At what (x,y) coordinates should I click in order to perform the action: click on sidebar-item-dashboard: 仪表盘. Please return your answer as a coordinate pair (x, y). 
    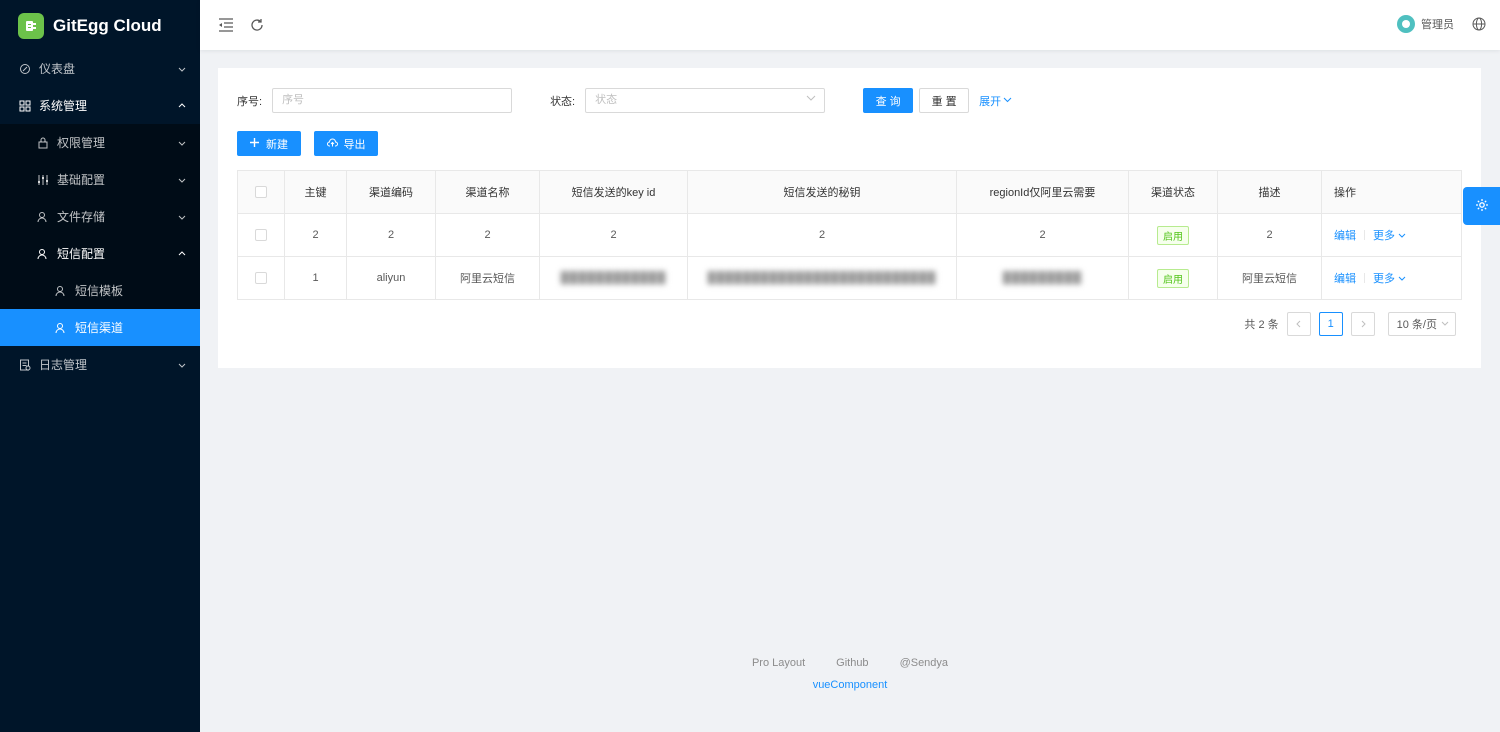
    Looking at the image, I should click on (100, 68).